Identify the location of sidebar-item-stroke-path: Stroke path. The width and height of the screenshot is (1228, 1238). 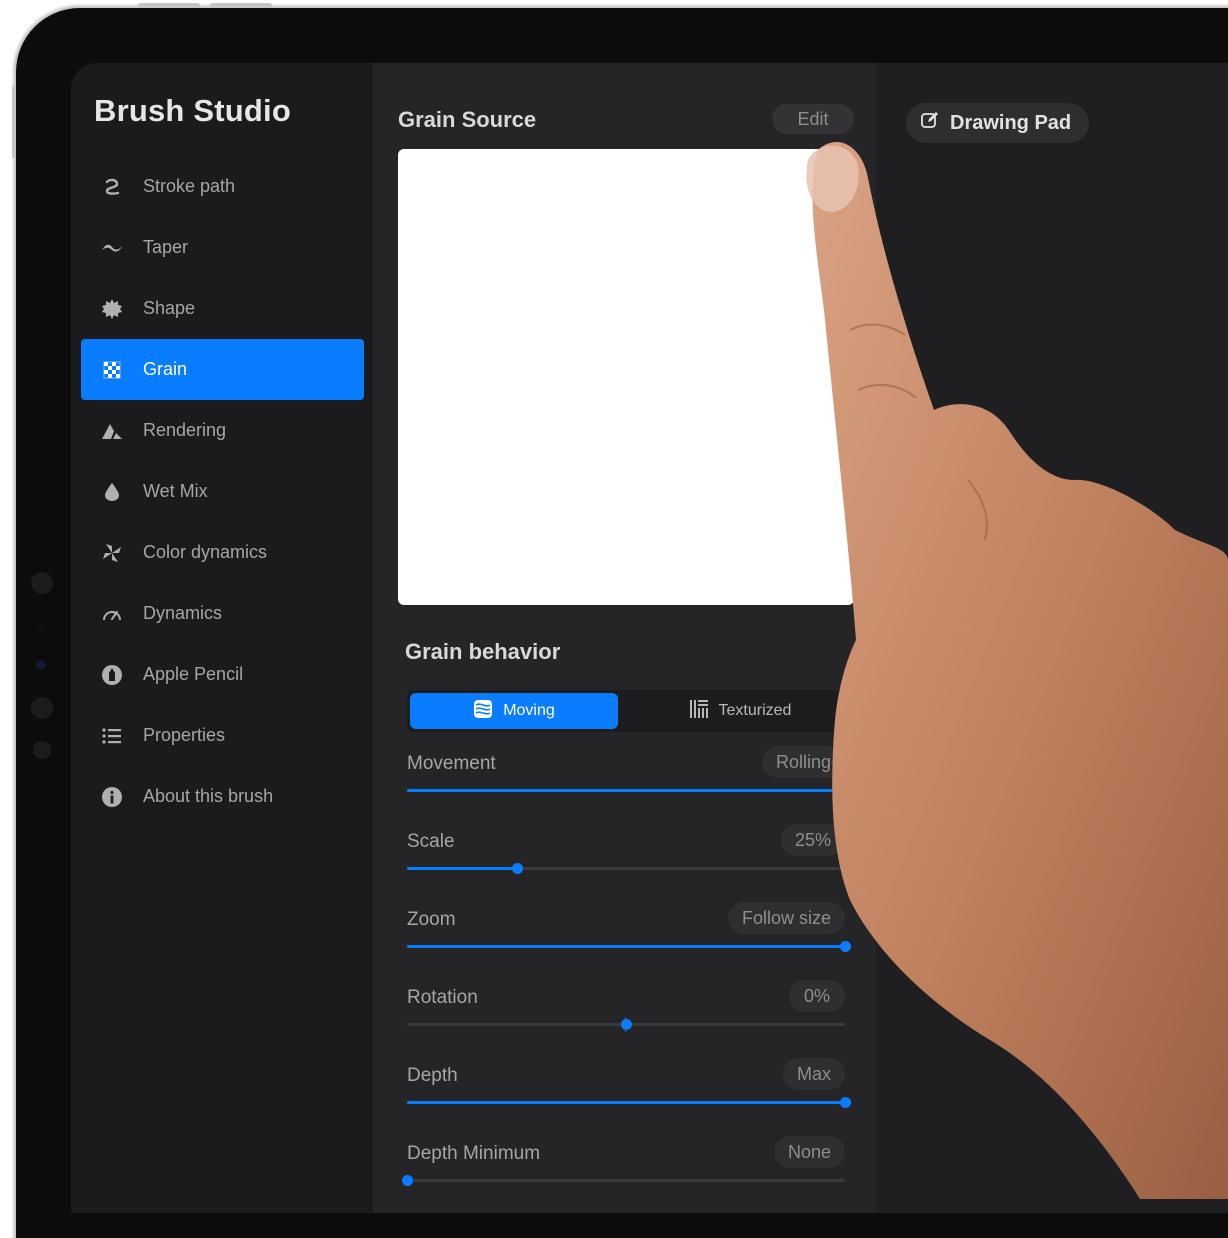
(222, 186).